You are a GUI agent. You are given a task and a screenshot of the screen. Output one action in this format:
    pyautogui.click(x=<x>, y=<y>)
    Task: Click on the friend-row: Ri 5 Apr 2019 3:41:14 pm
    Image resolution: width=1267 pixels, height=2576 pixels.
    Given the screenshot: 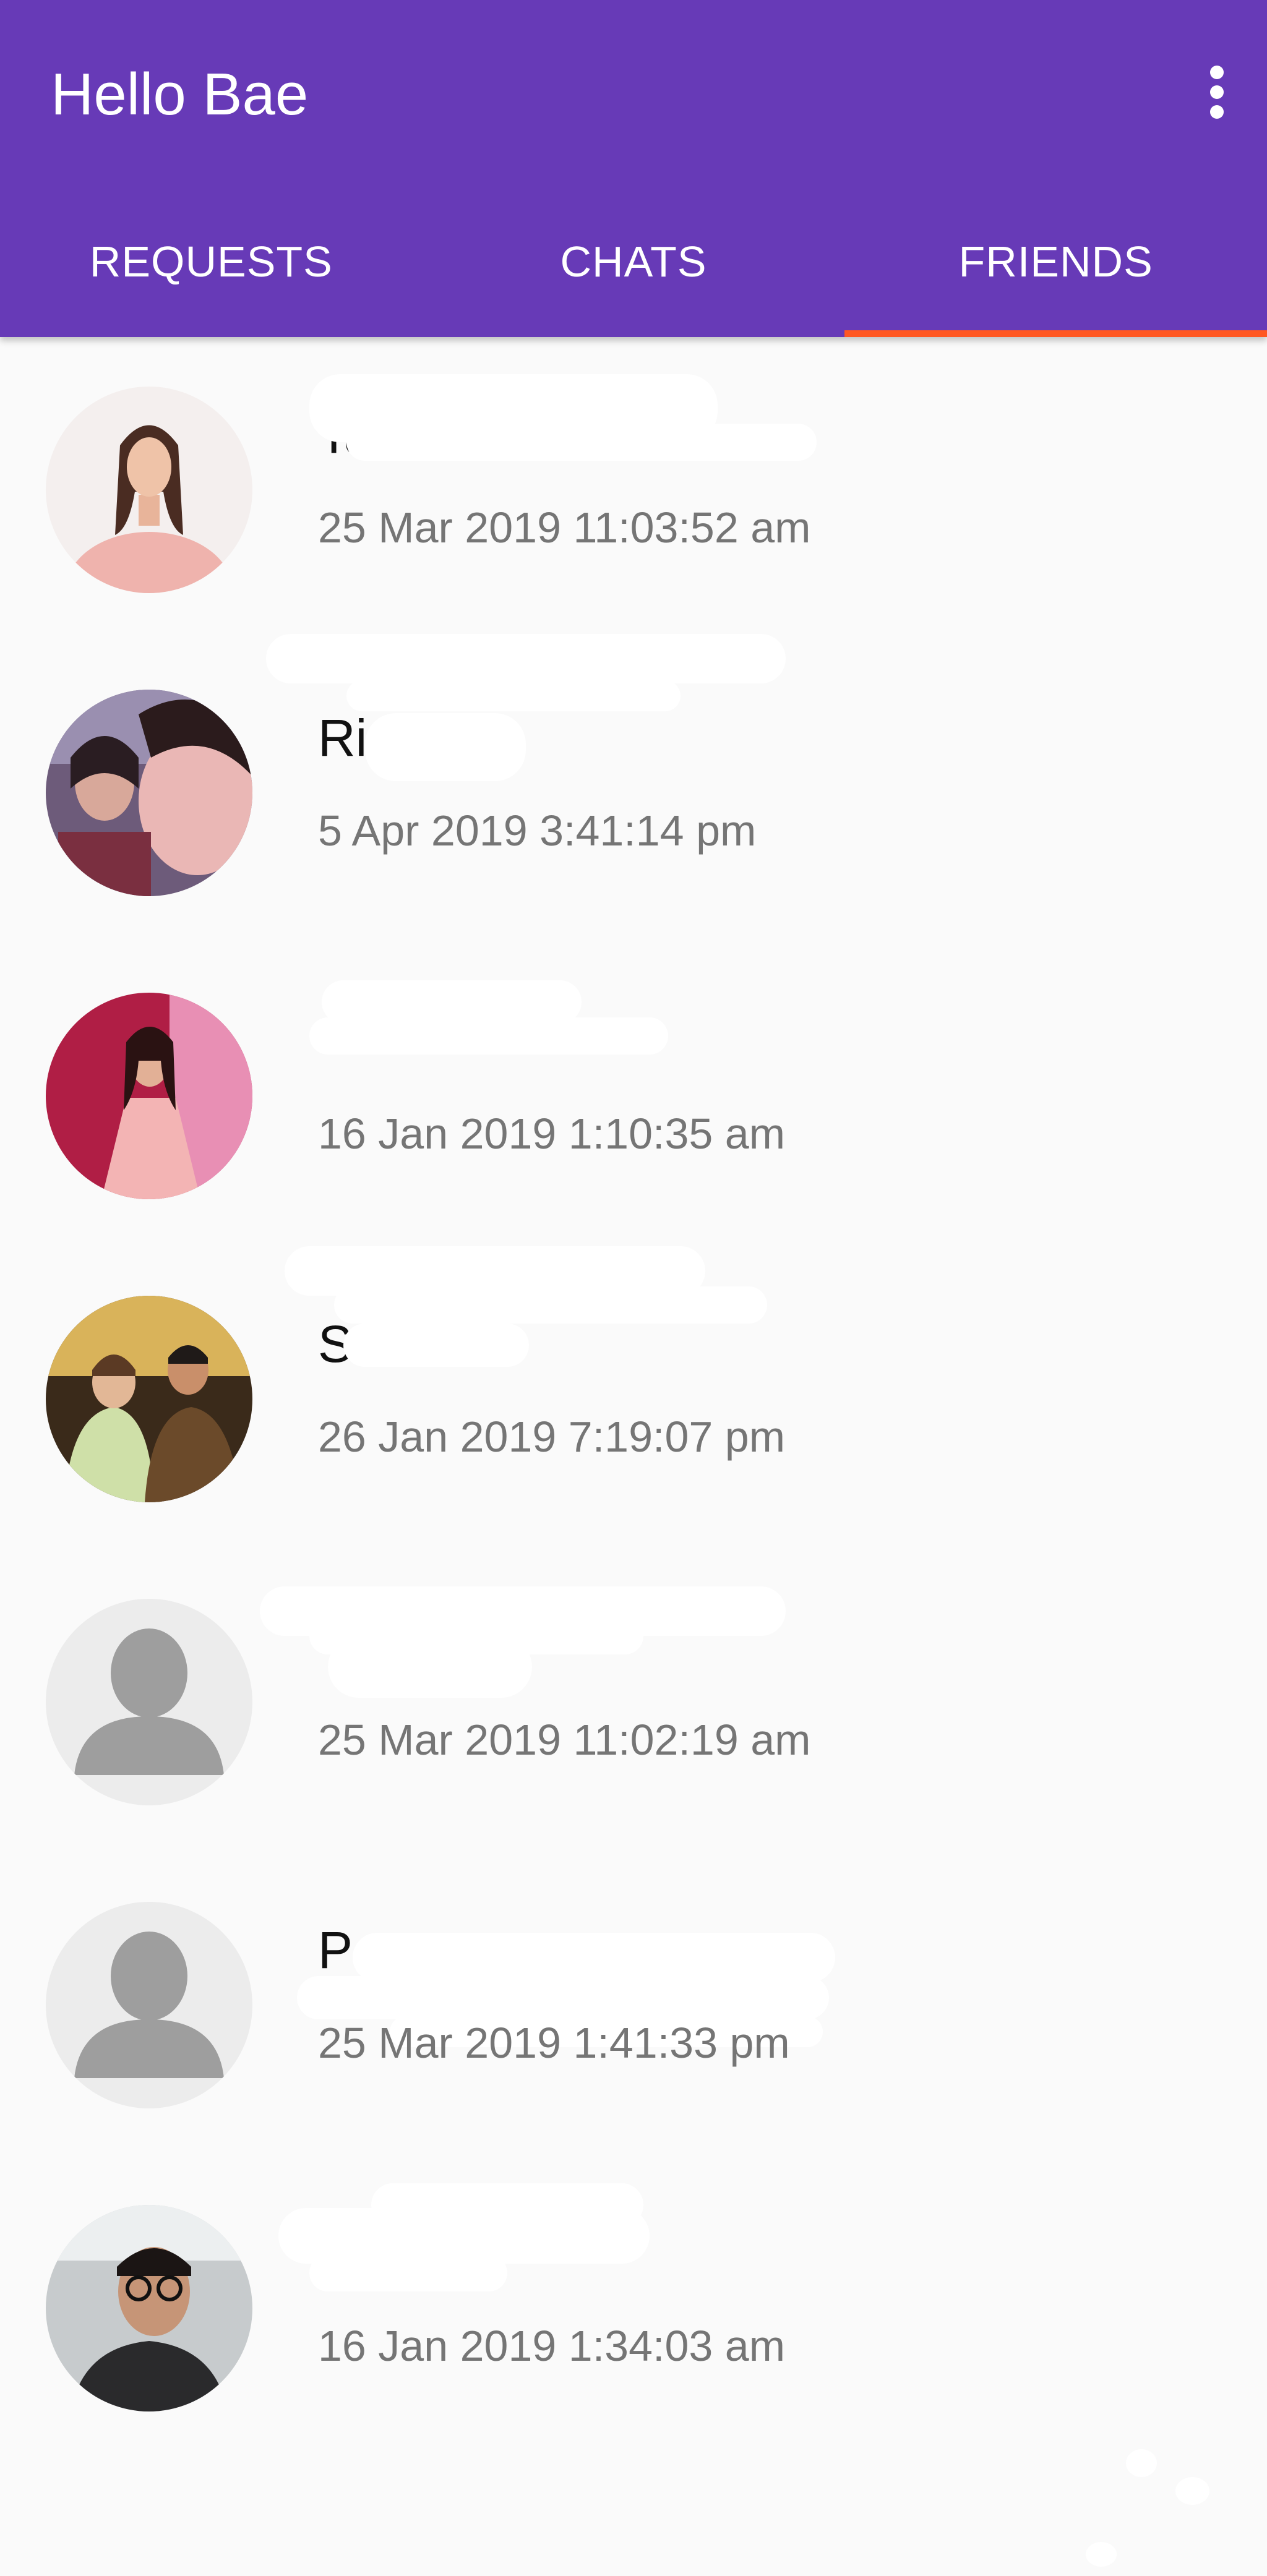 What is the action you would take?
    pyautogui.click(x=633, y=788)
    